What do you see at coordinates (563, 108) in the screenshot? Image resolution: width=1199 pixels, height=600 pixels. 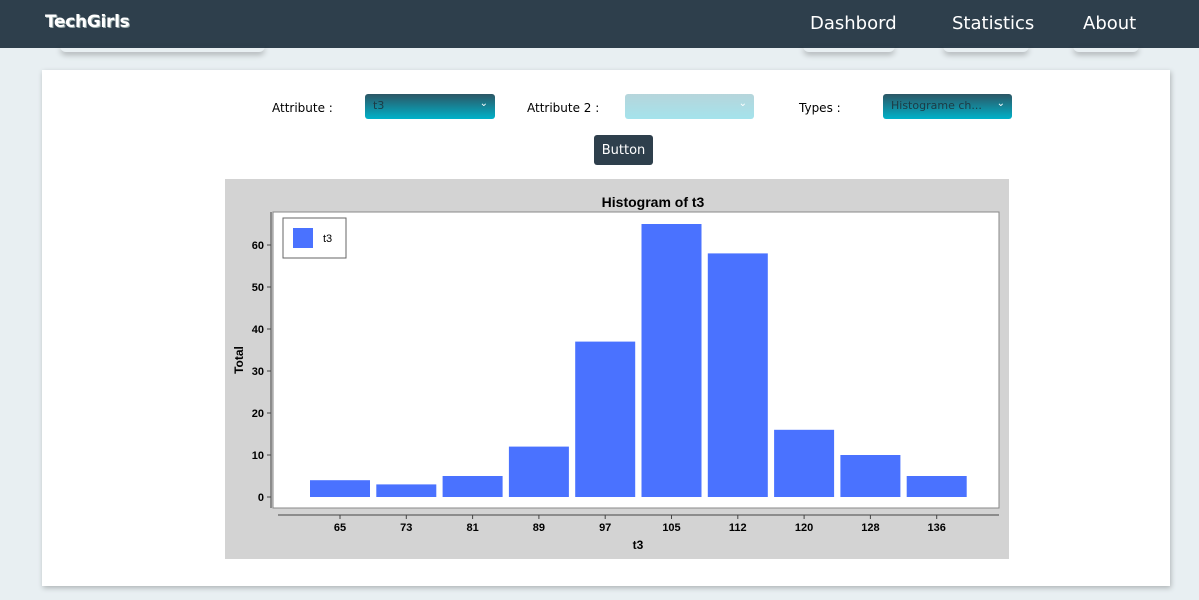 I see `attribute2-label: Attribute 2 :` at bounding box center [563, 108].